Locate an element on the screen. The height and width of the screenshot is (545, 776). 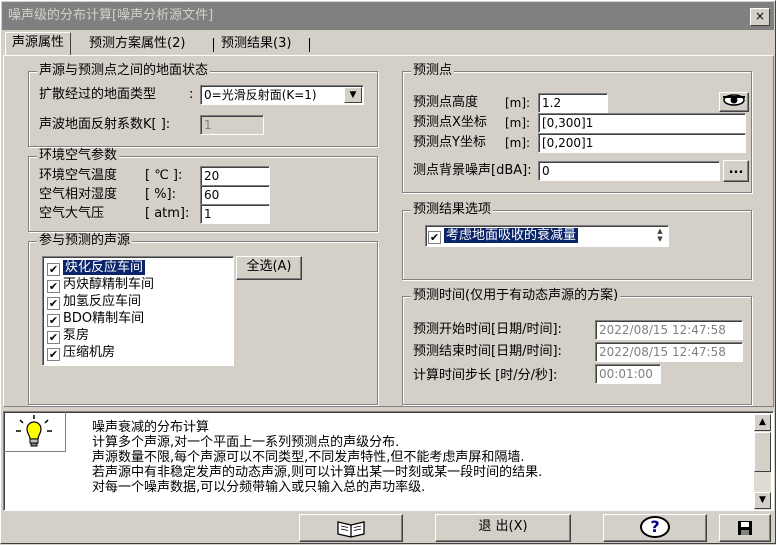
help-panel-corner is located at coordinates (35, 432).